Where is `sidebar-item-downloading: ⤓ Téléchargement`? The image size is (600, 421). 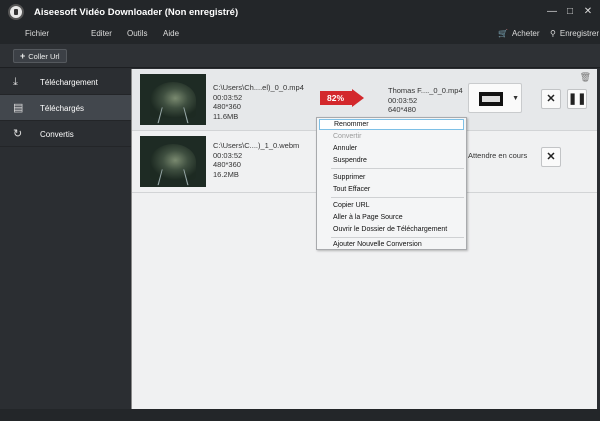 sidebar-item-downloading: ⤓ Téléchargement is located at coordinates (65, 82).